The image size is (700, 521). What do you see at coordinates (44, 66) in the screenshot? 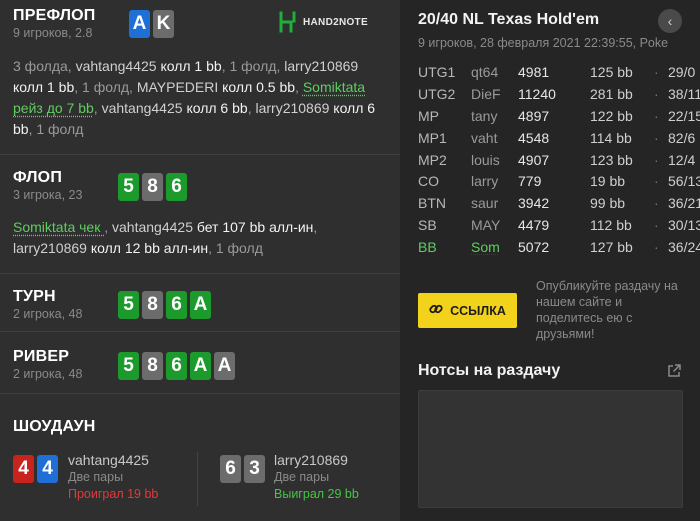
I see `action-text: 3 фолда,` at bounding box center [44, 66].